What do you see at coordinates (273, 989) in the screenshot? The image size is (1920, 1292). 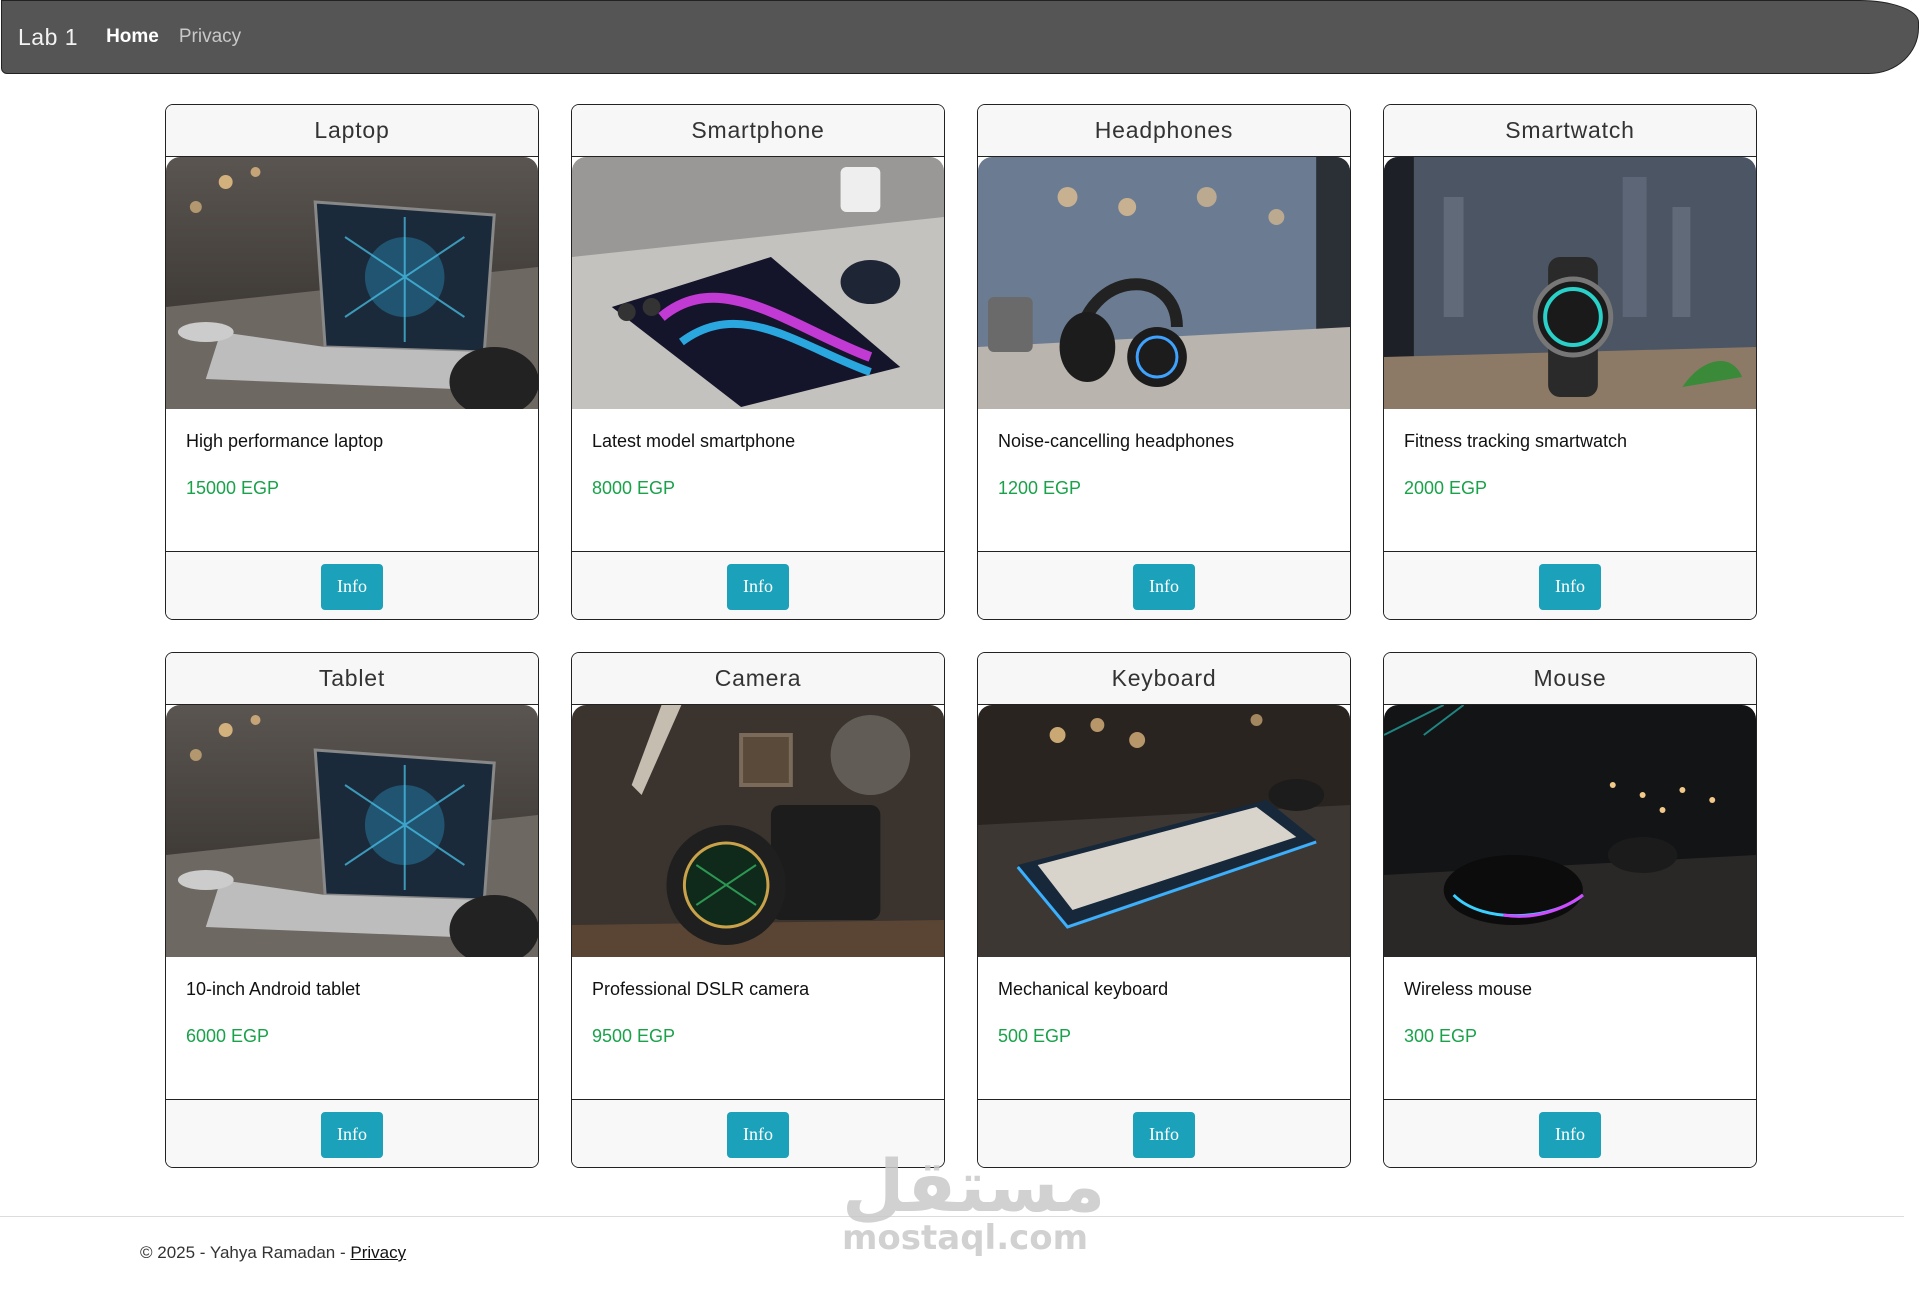 I see `card-description: 10-inch Android tablet` at bounding box center [273, 989].